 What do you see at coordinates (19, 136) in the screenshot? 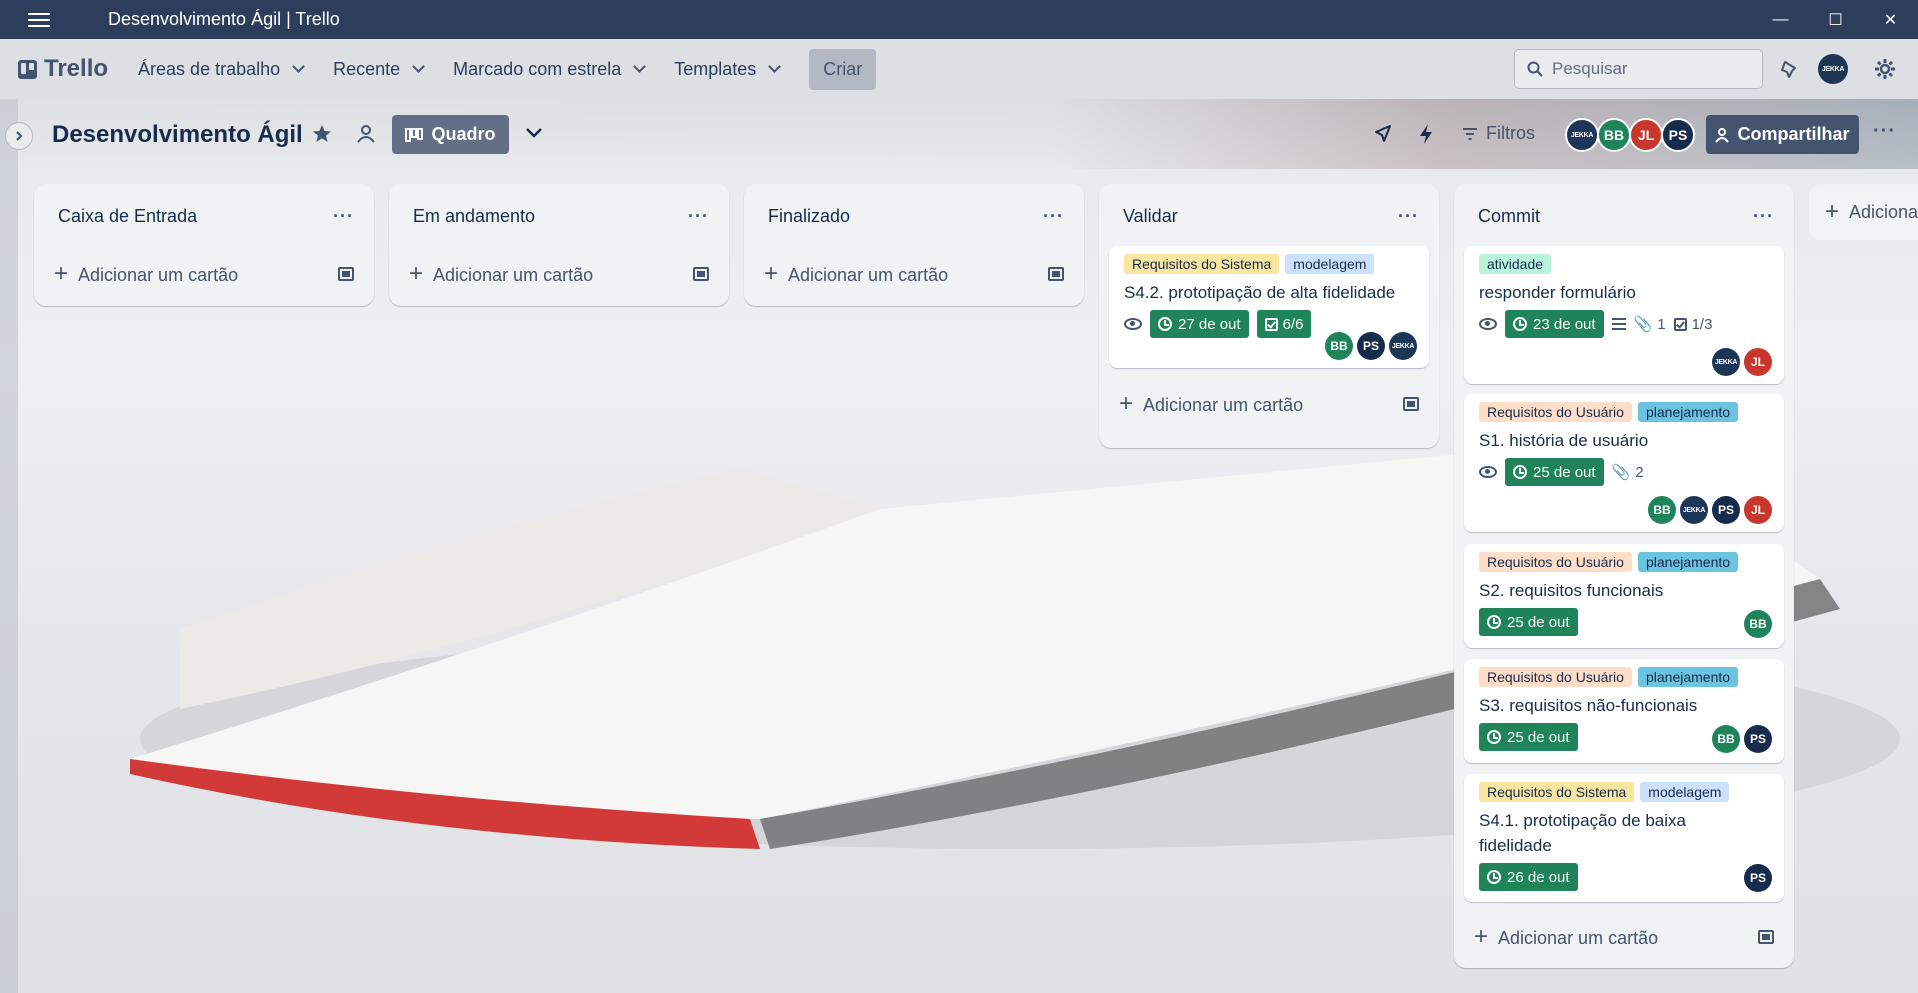
I see `expand-sidebar-button` at bounding box center [19, 136].